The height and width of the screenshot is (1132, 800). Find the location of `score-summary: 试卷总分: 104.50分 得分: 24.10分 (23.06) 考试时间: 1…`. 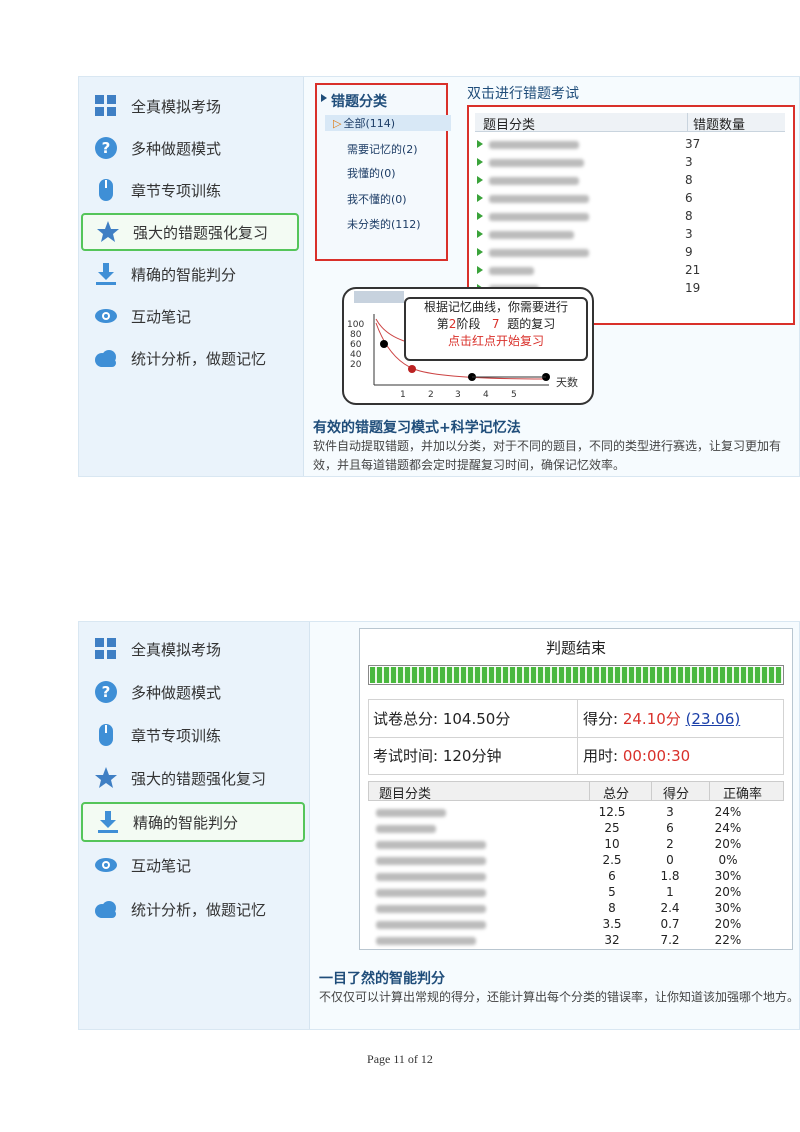

score-summary: 试卷总分: 104.50分 得分: 24.10分 (23.06) 考试时间: 1… is located at coordinates (576, 737).